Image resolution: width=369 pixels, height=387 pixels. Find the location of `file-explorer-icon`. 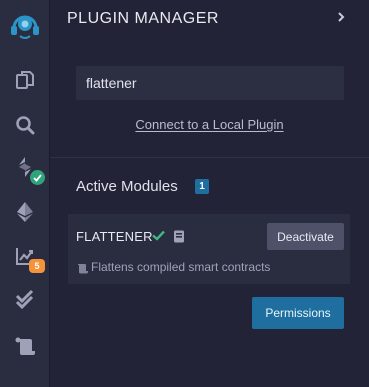

file-explorer-icon is located at coordinates (25, 80).